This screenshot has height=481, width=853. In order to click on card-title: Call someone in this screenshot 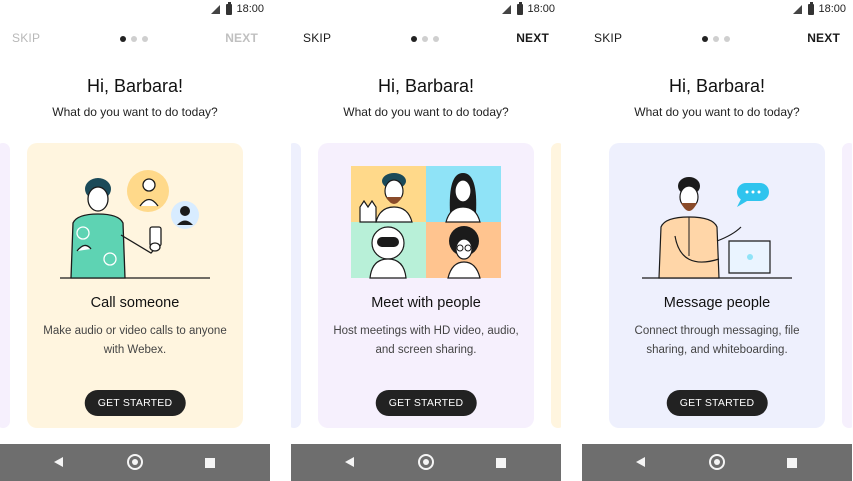, I will do `click(135, 303)`.